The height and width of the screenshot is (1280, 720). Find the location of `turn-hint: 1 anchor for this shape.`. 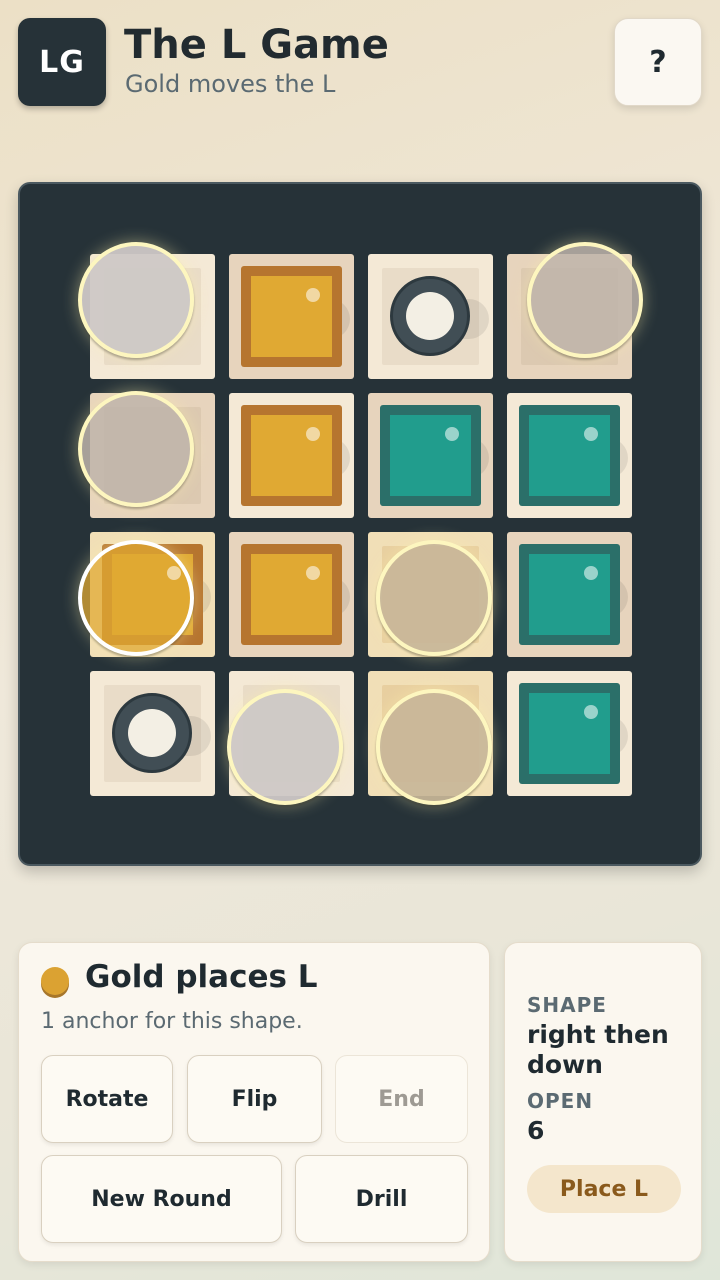

turn-hint: 1 anchor for this shape. is located at coordinates (172, 1021).